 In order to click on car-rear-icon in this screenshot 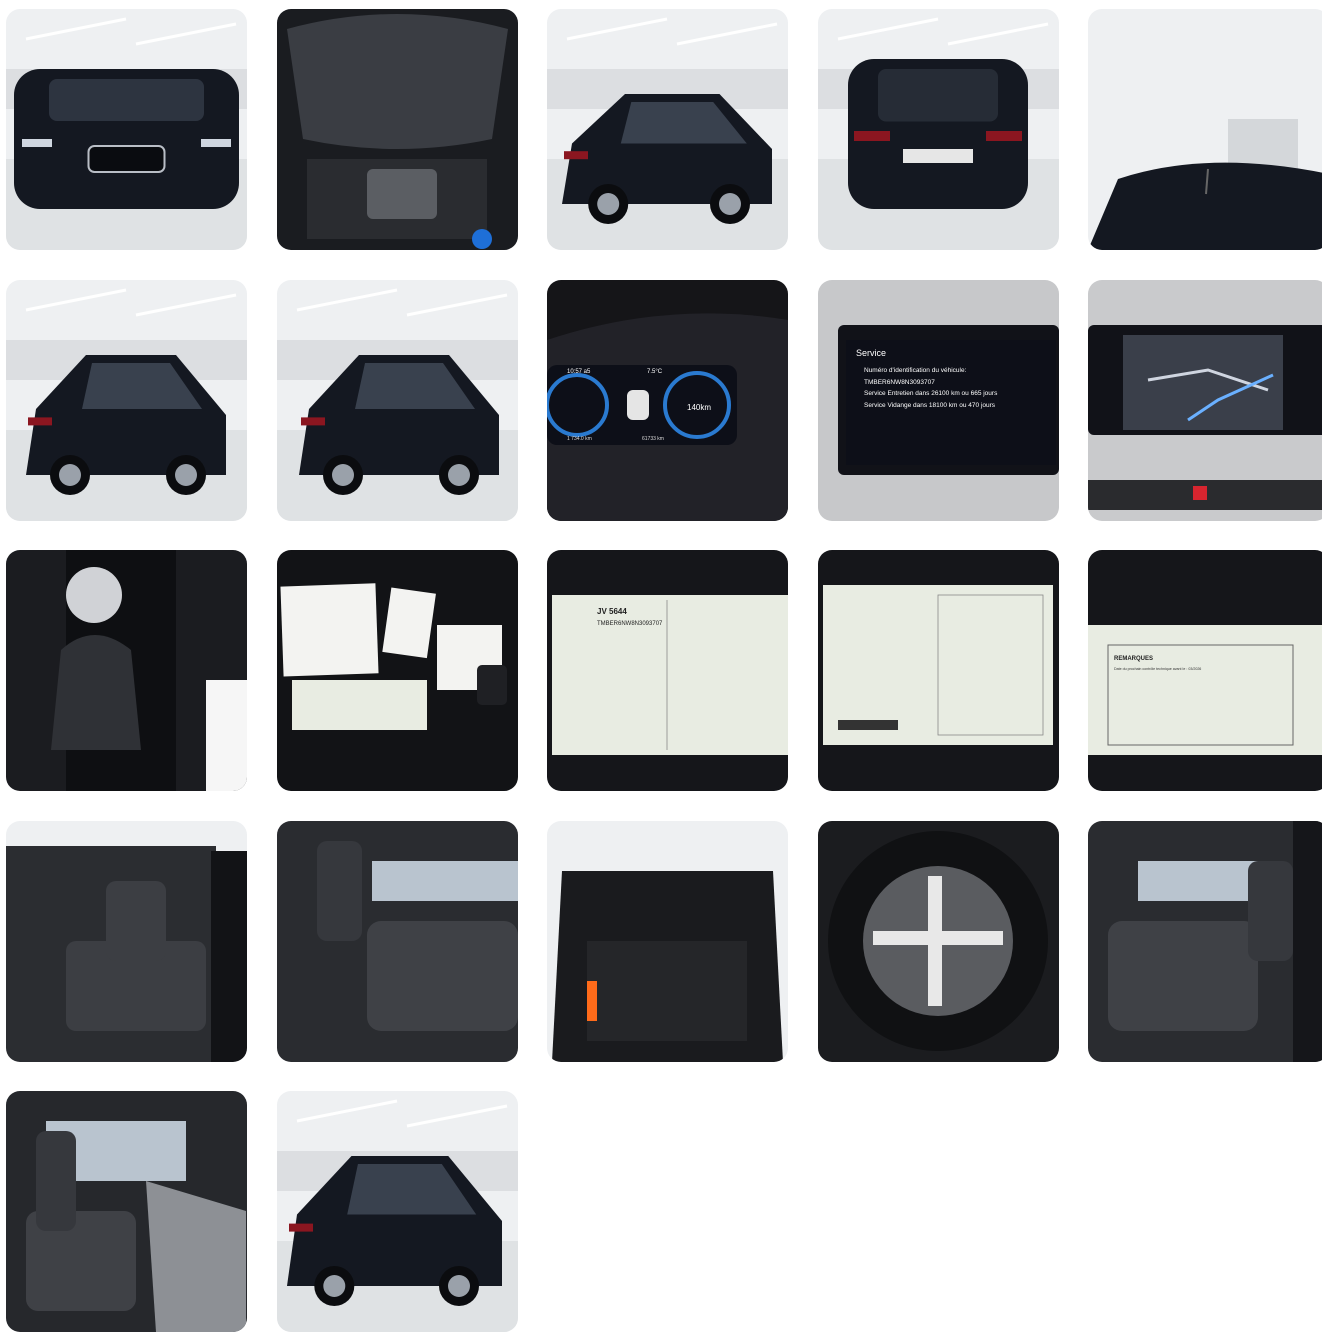, I will do `click(938, 129)`.